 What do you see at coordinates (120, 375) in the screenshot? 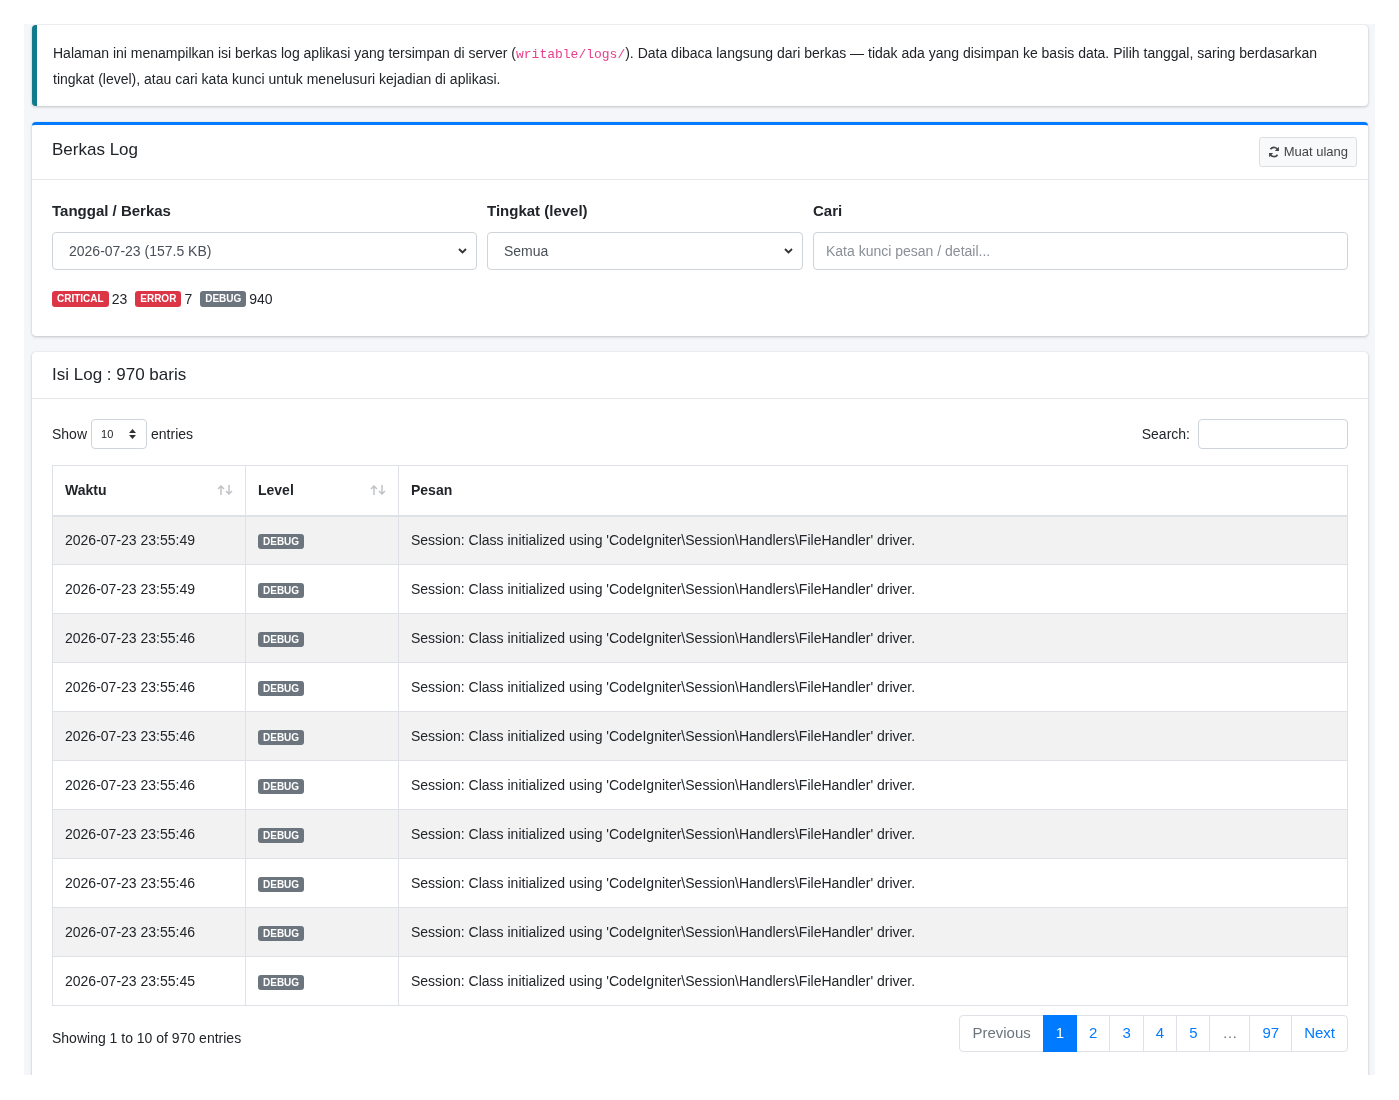
I see `card-title: Isi Log : 970 baris` at bounding box center [120, 375].